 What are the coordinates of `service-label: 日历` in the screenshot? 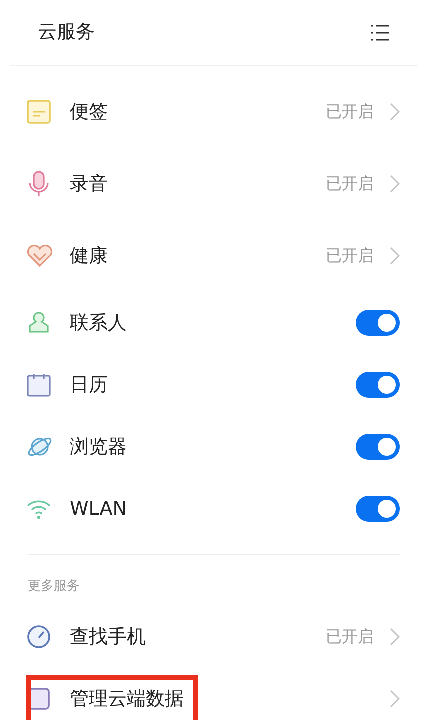 It's located at (89, 385).